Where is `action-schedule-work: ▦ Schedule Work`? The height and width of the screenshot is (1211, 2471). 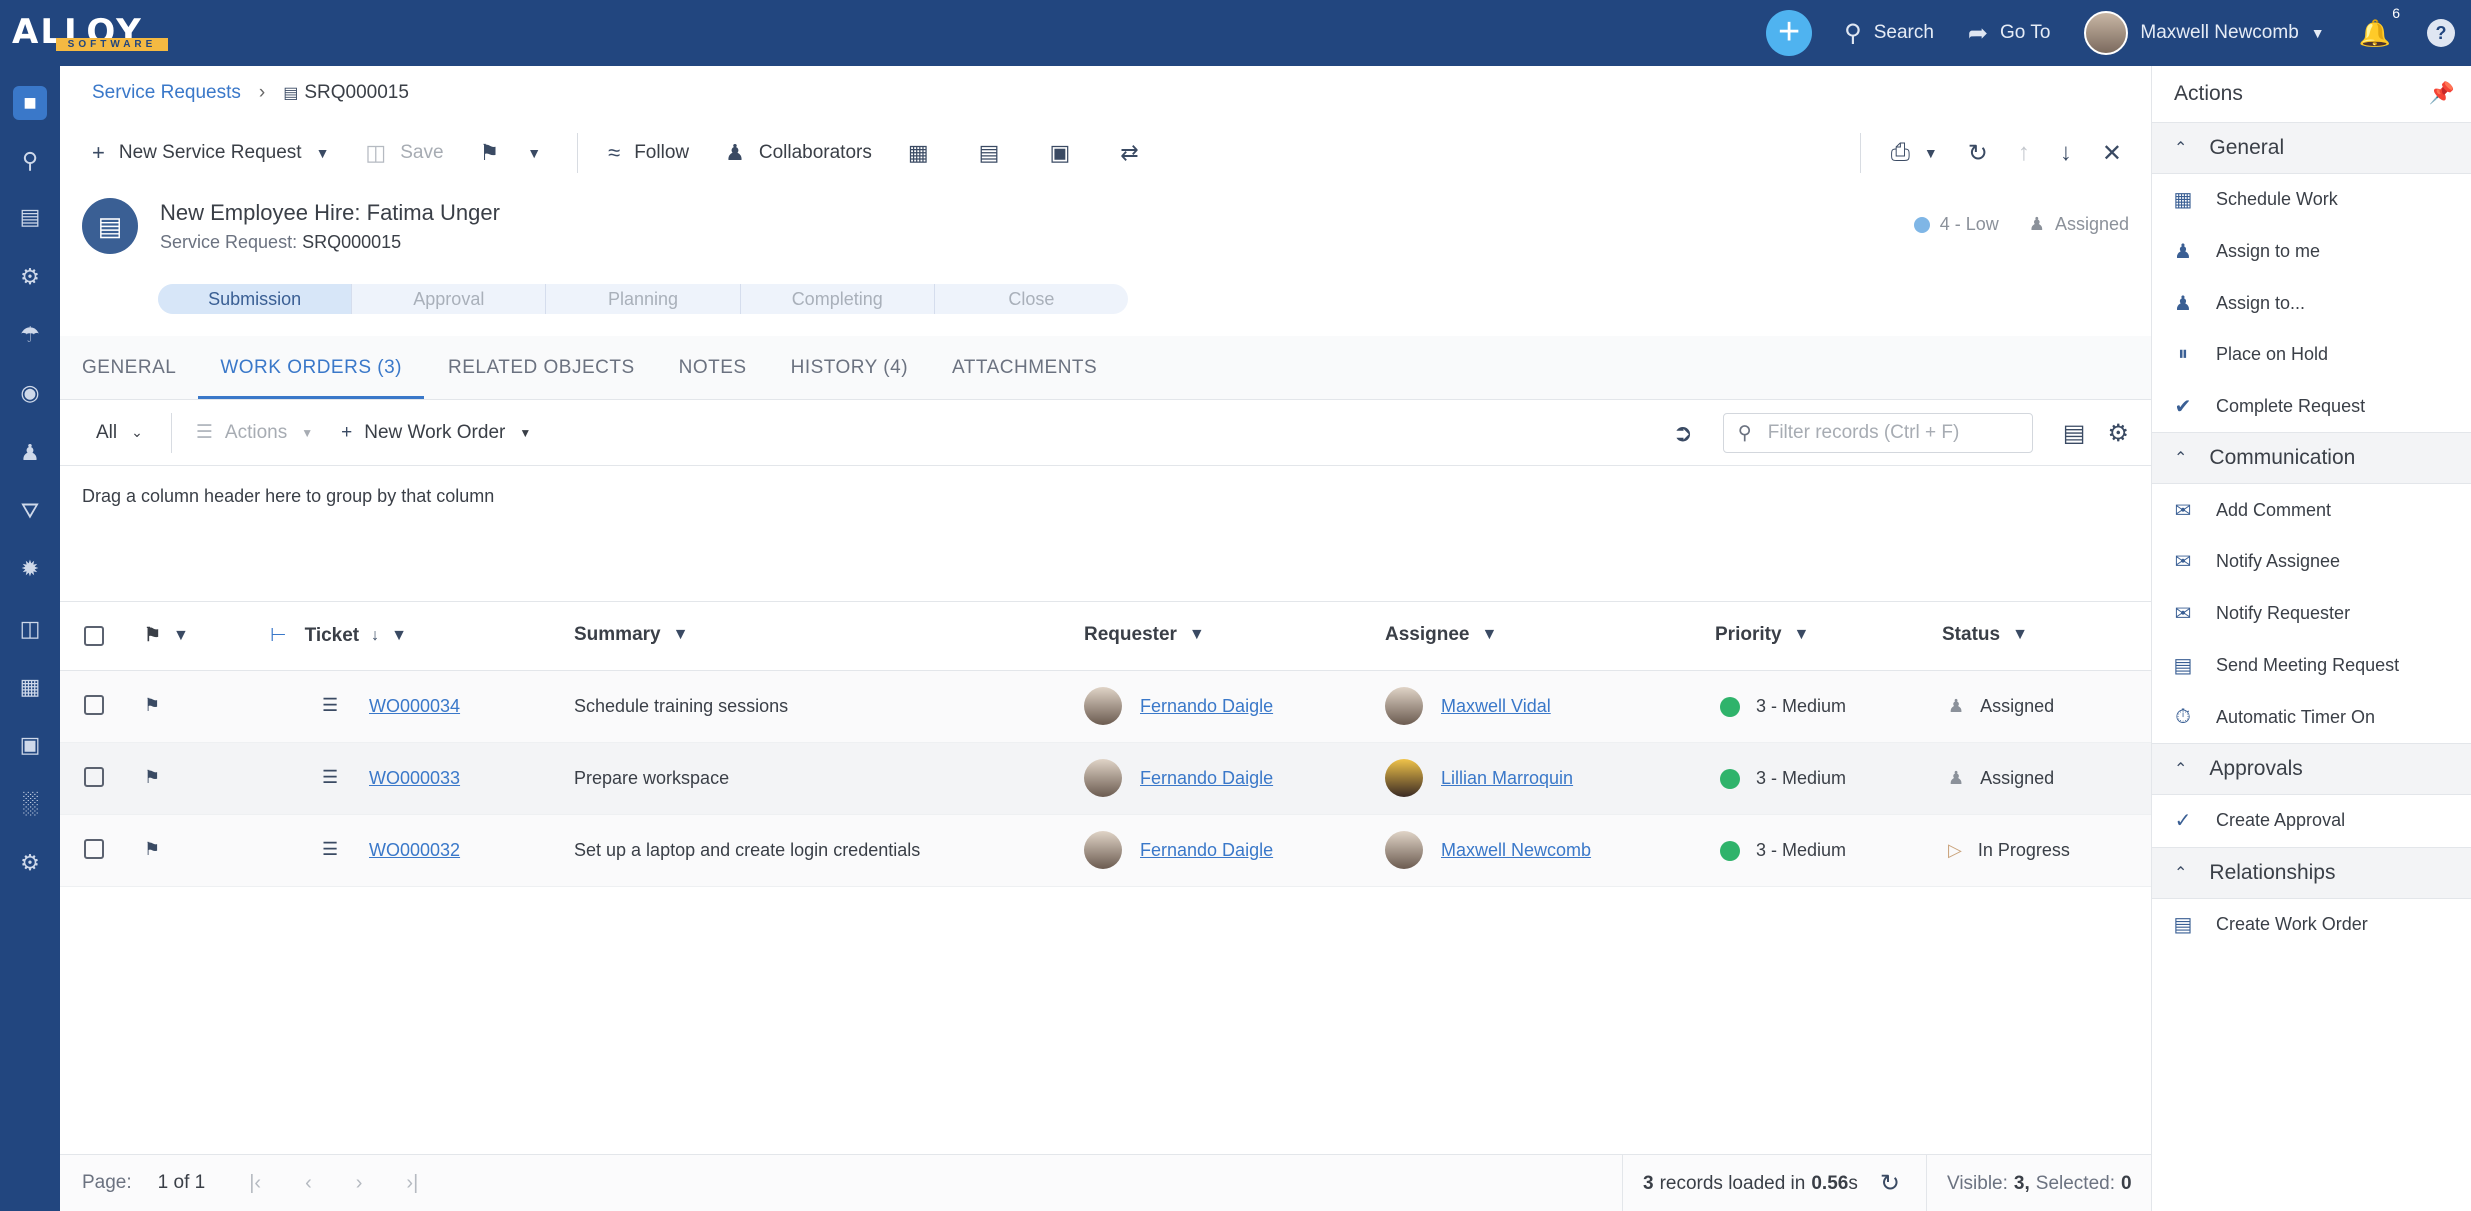 action-schedule-work: ▦ Schedule Work is located at coordinates (2311, 200).